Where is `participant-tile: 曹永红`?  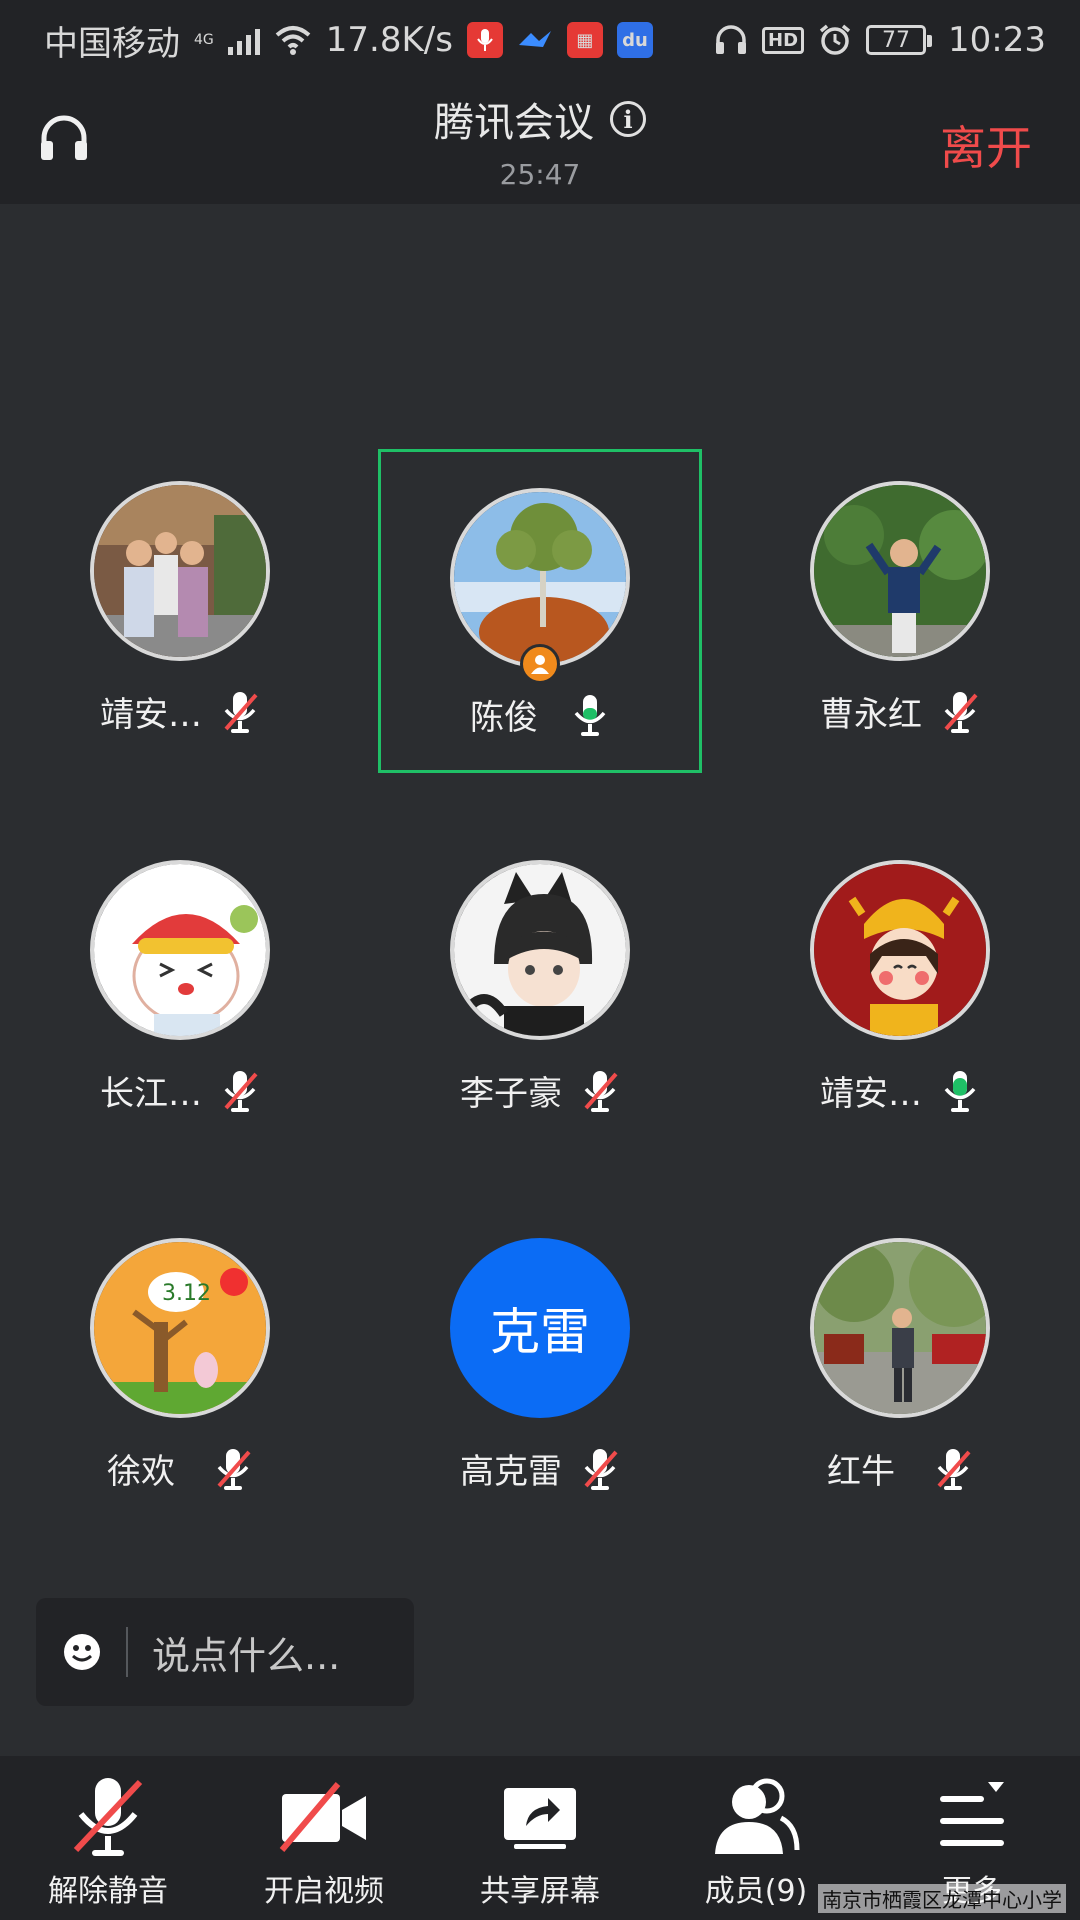 participant-tile: 曹永红 is located at coordinates (900, 613).